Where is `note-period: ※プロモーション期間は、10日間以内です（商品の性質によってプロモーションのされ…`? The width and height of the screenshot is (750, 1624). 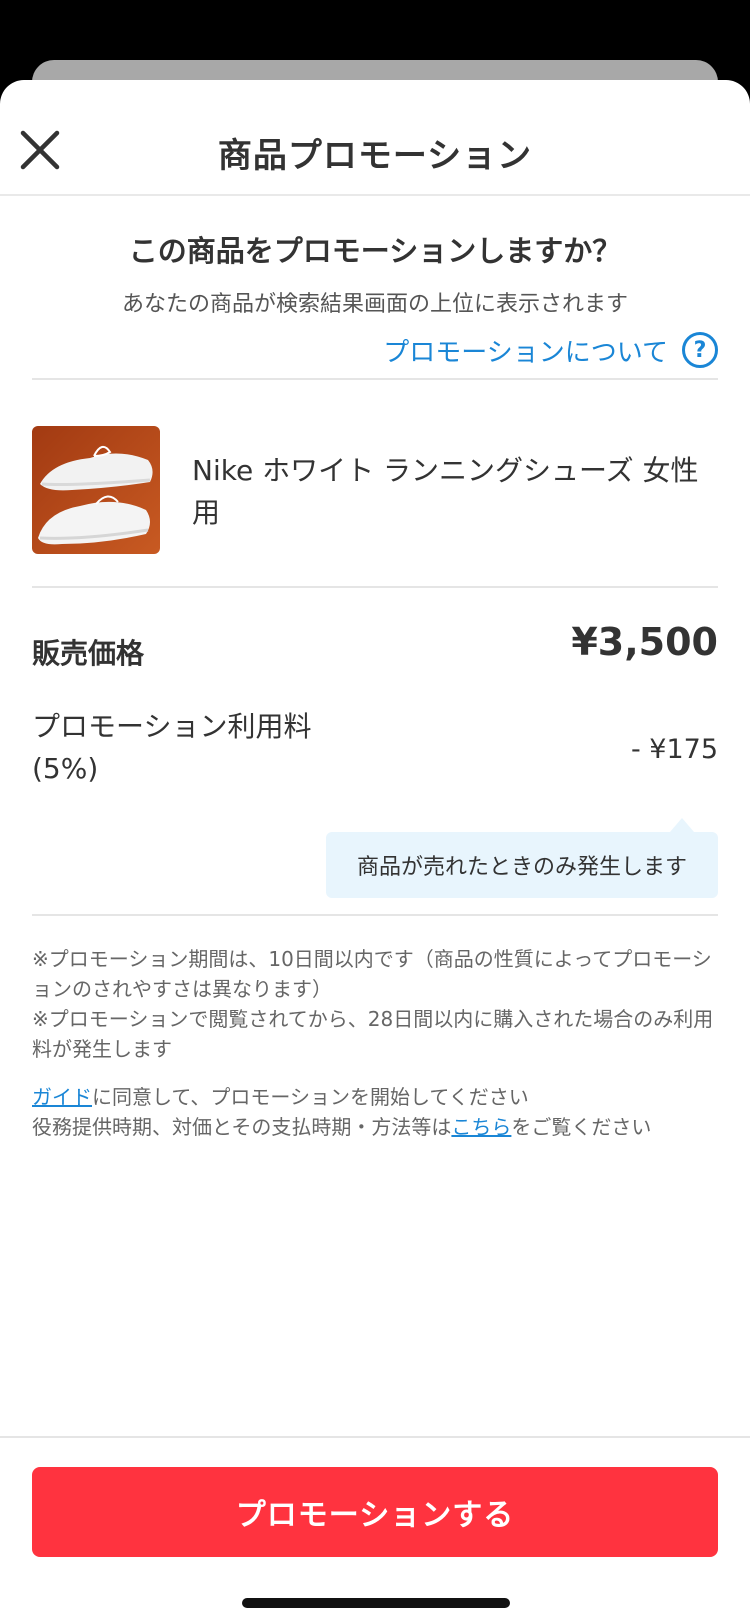 note-period: ※プロモーション期間は、10日間以内です（商品の性質によってプロモーションのされ… is located at coordinates (372, 974).